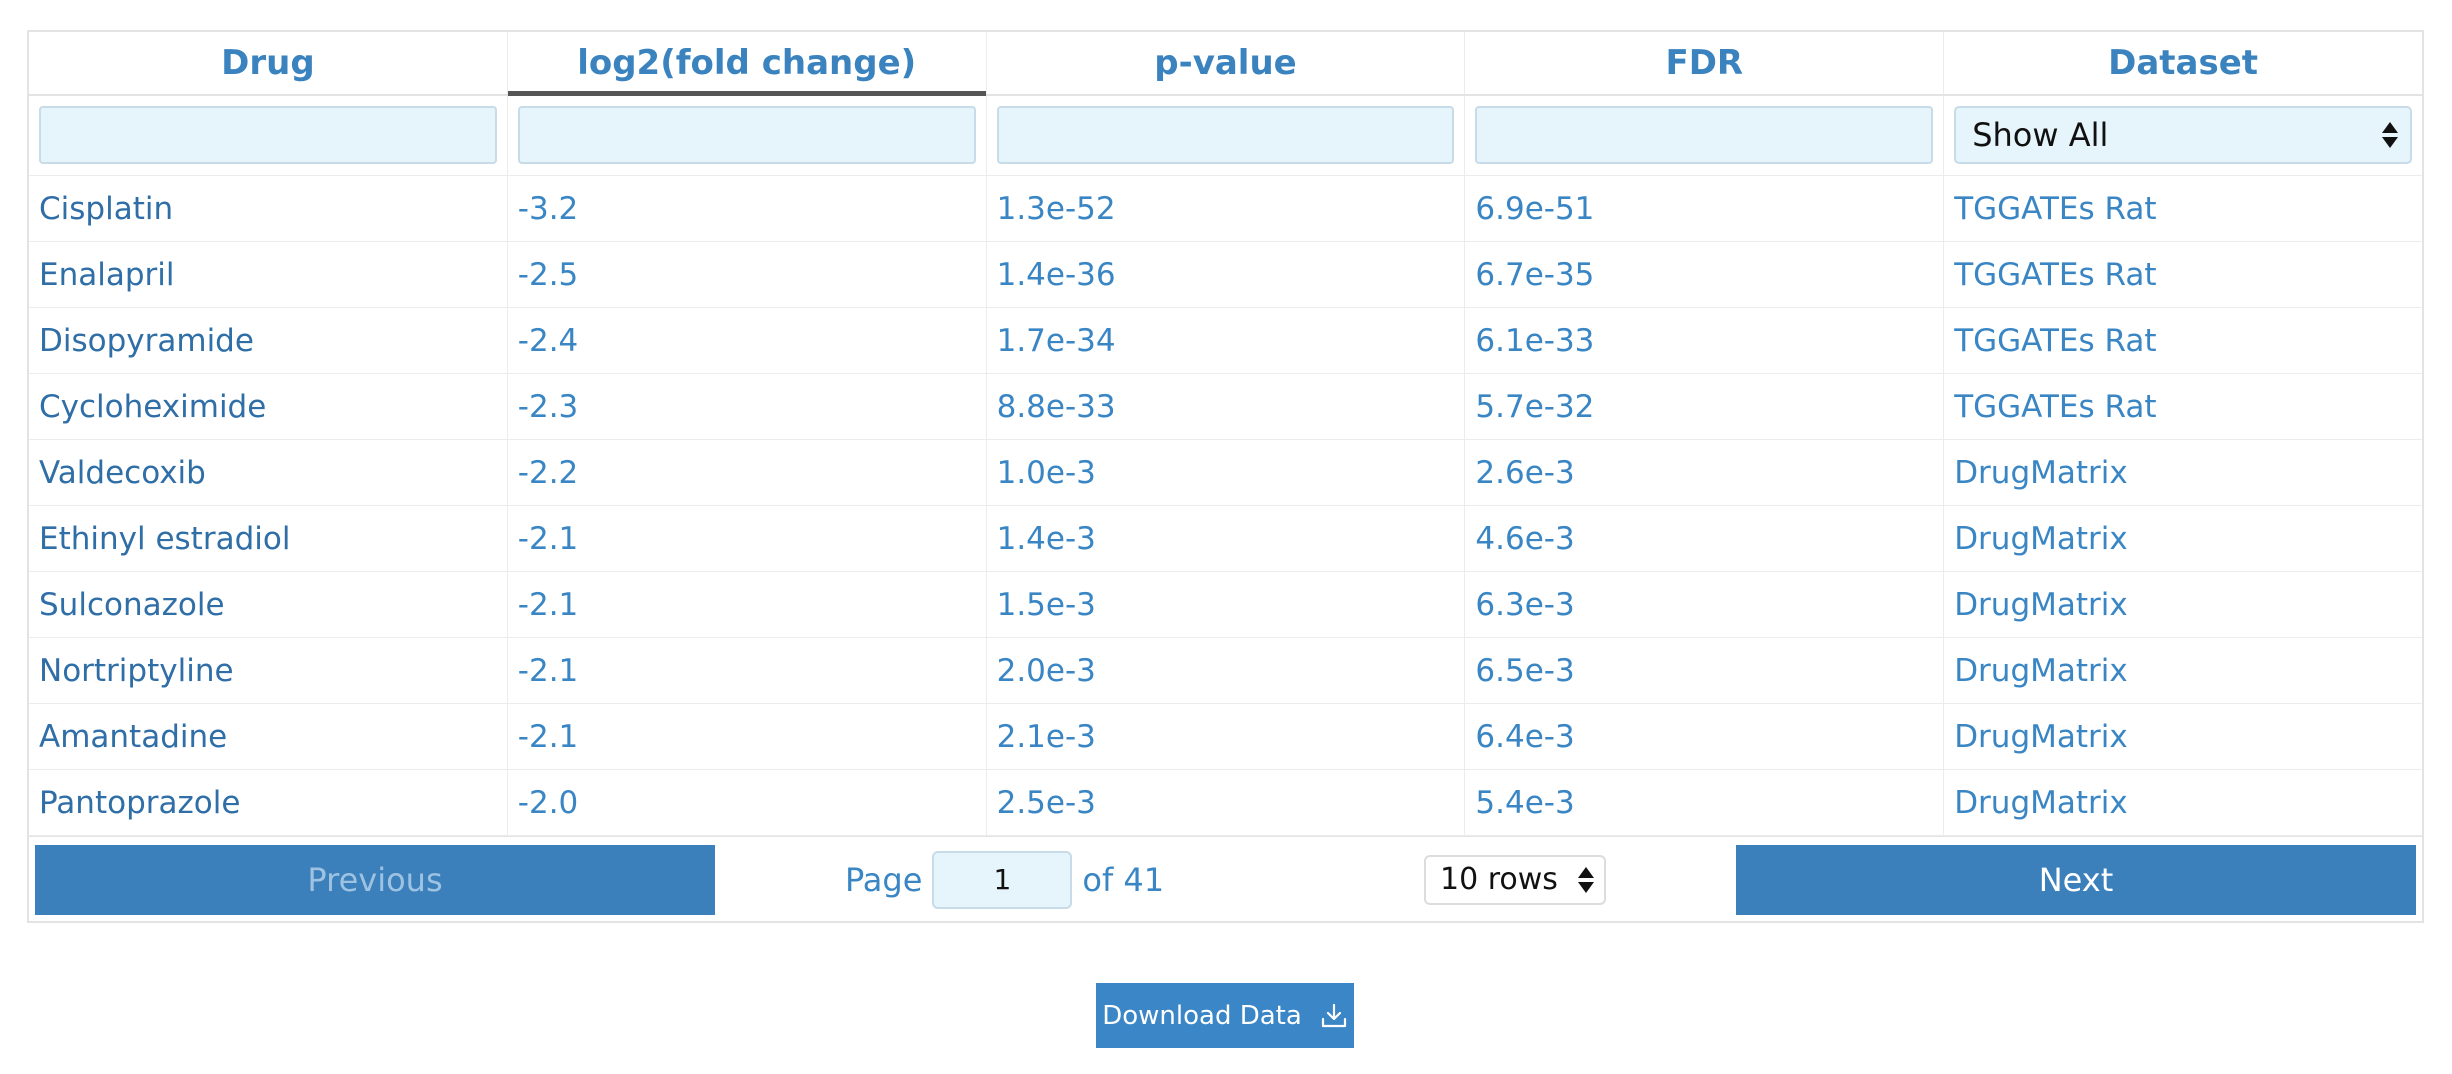 Image resolution: width=2452 pixels, height=1074 pixels. I want to click on cell-log2fc: -2.2, so click(747, 472).